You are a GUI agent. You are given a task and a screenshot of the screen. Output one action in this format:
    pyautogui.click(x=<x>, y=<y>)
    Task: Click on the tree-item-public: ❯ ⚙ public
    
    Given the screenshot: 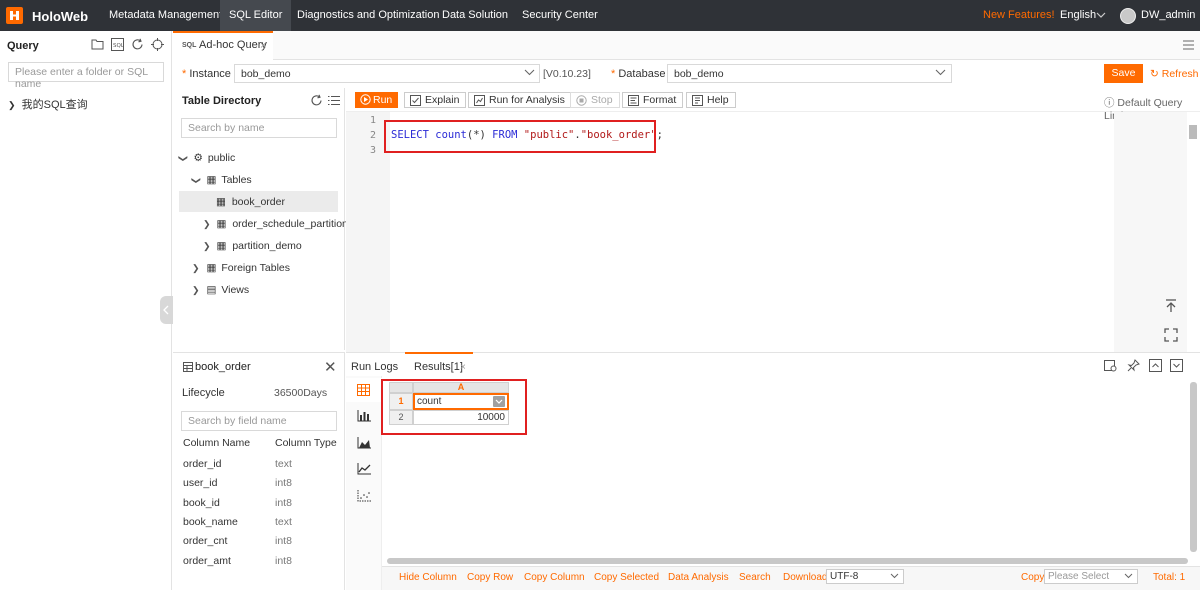 What is the action you would take?
    pyautogui.click(x=207, y=158)
    